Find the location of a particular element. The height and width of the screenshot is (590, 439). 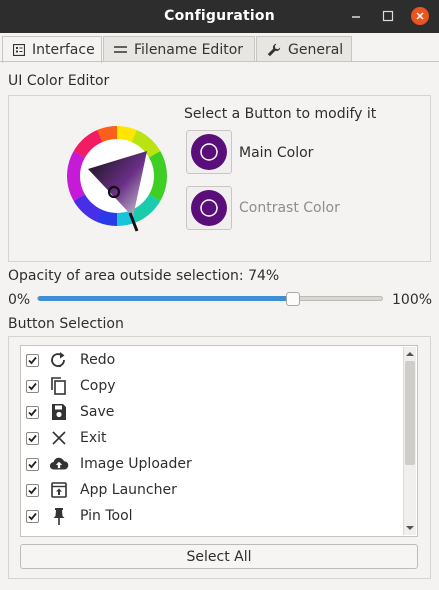

opacity-slider-track is located at coordinates (210, 298).